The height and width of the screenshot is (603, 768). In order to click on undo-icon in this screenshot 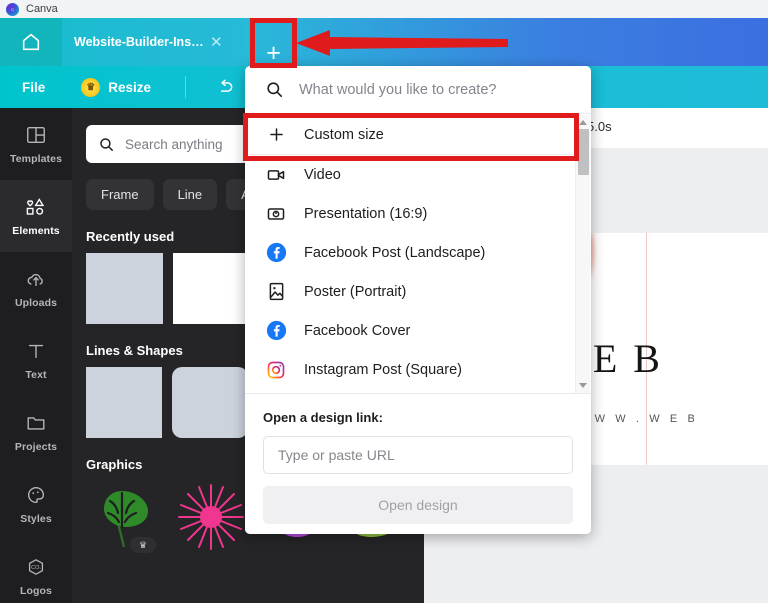, I will do `click(226, 85)`.